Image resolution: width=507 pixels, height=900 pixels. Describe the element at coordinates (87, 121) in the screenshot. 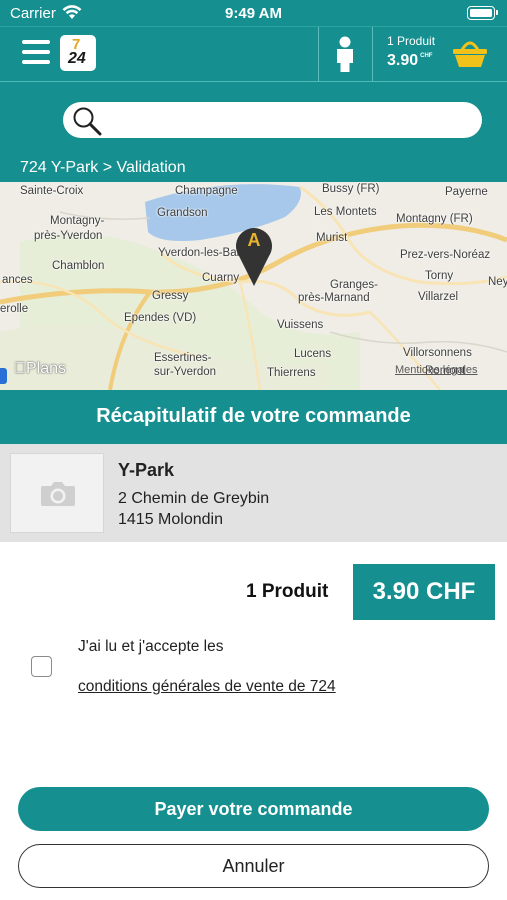

I see `search-icon` at that location.